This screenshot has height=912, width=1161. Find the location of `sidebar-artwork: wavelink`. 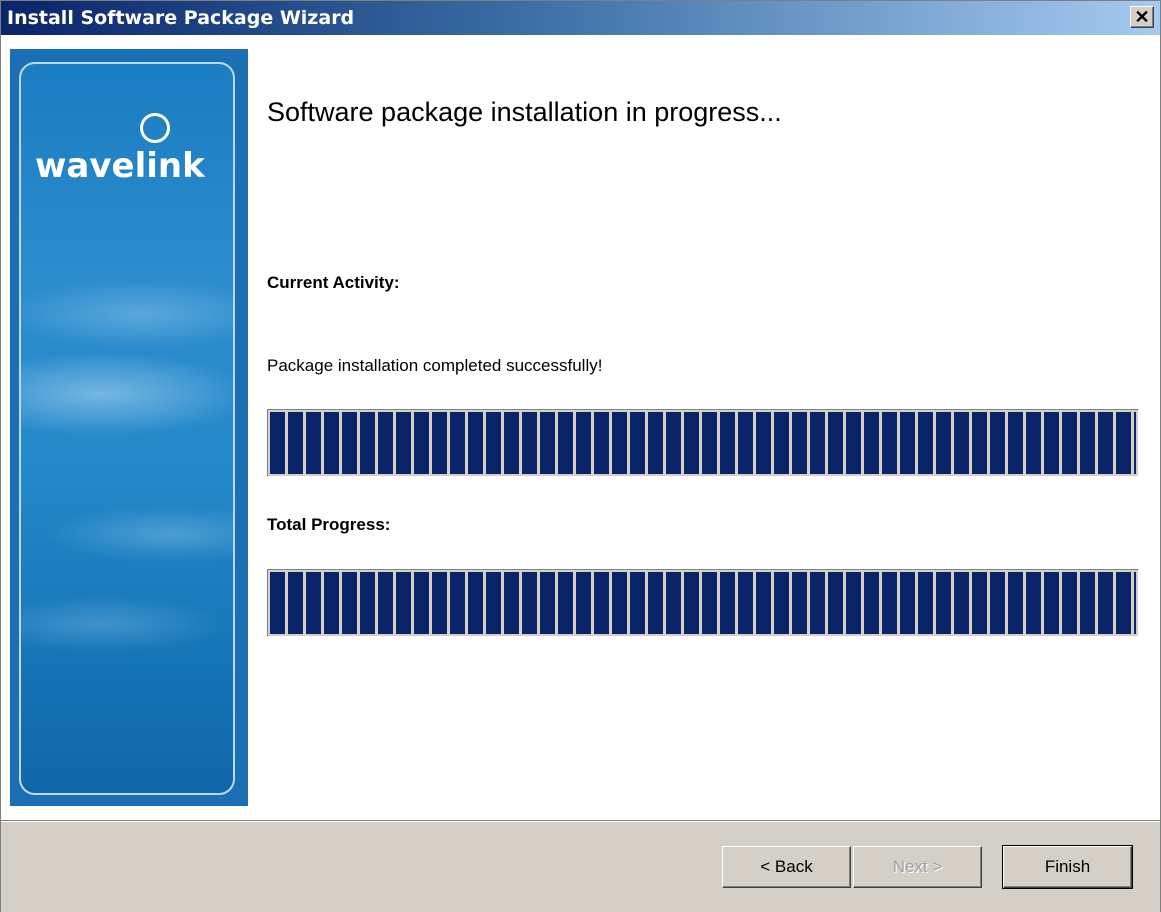

sidebar-artwork: wavelink is located at coordinates (127, 428).